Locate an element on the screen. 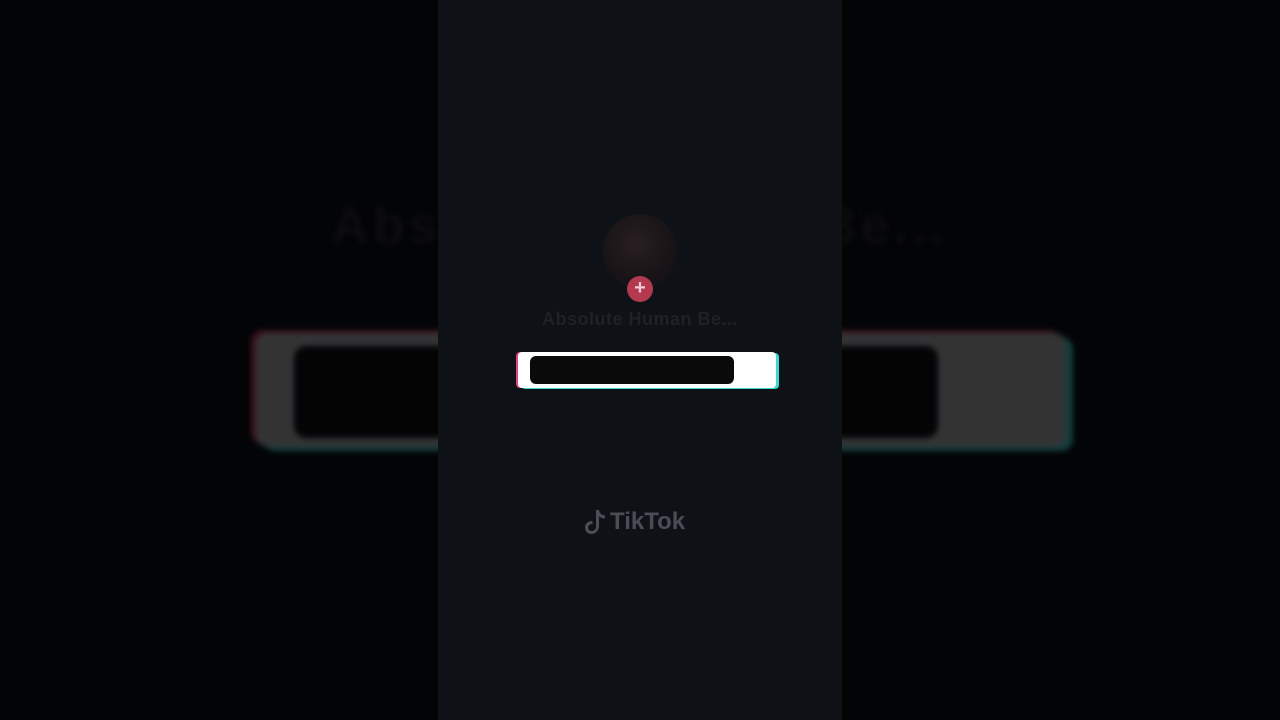 The height and width of the screenshot is (720, 1280). tiktok-logo: TikTok is located at coordinates (634, 522).